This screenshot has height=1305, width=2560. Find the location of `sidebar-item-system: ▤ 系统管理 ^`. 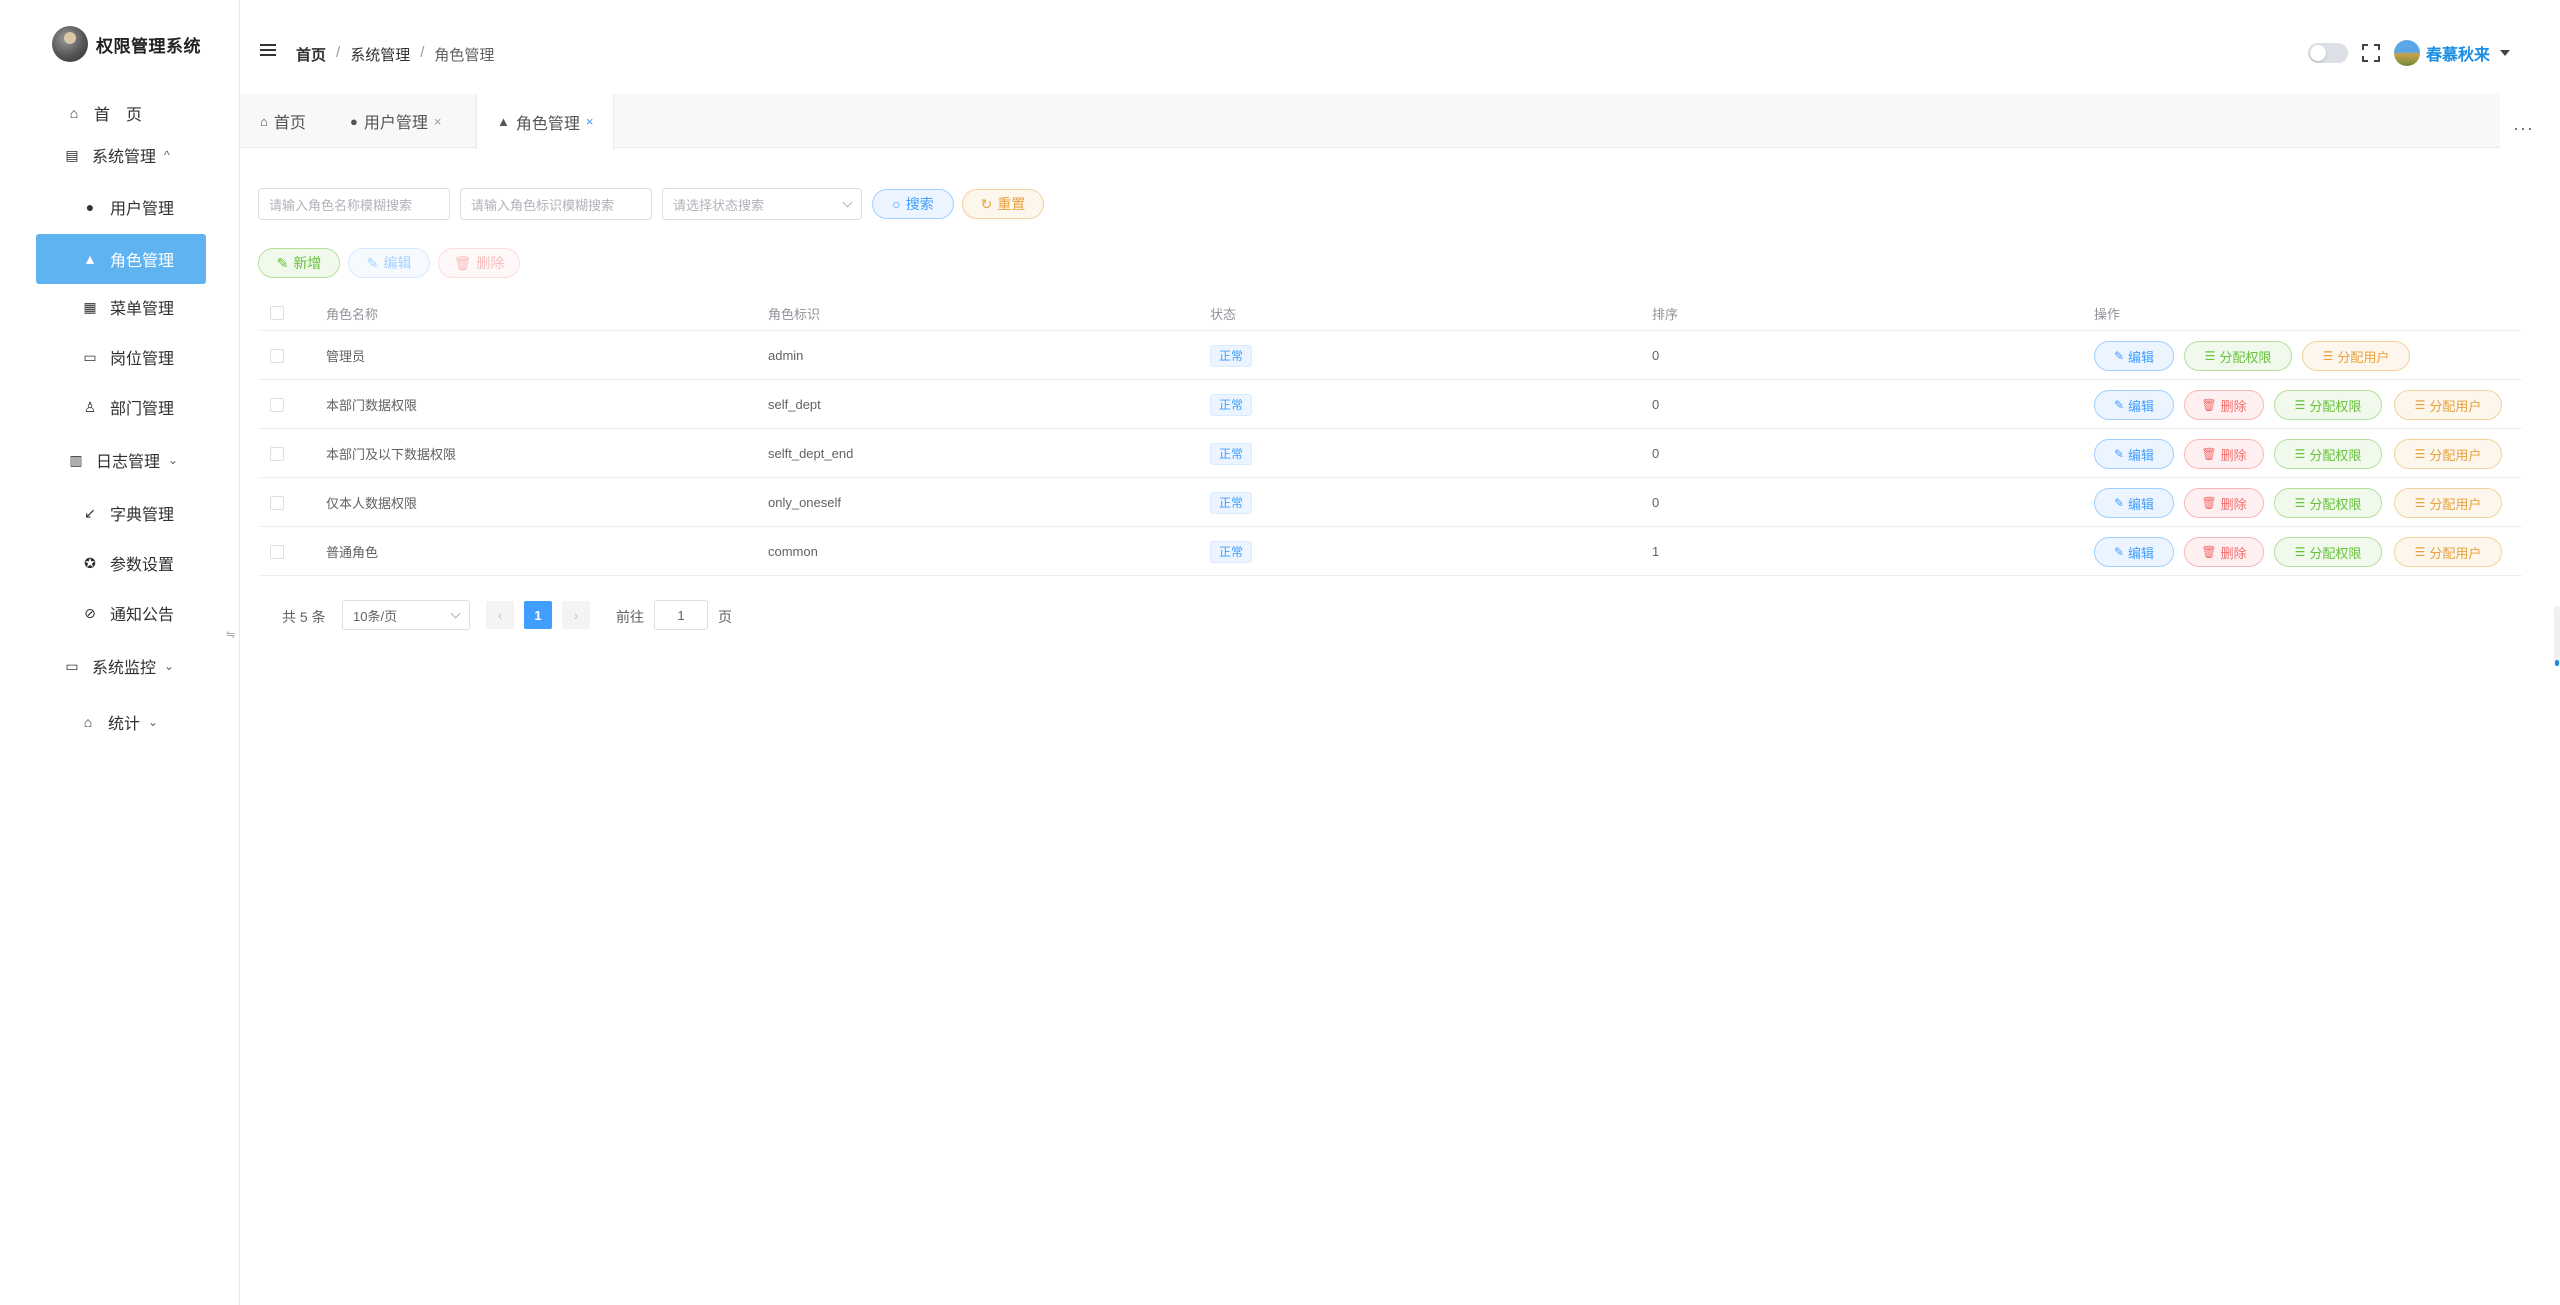

sidebar-item-system: ▤ 系统管理 ^ is located at coordinates (117, 155).